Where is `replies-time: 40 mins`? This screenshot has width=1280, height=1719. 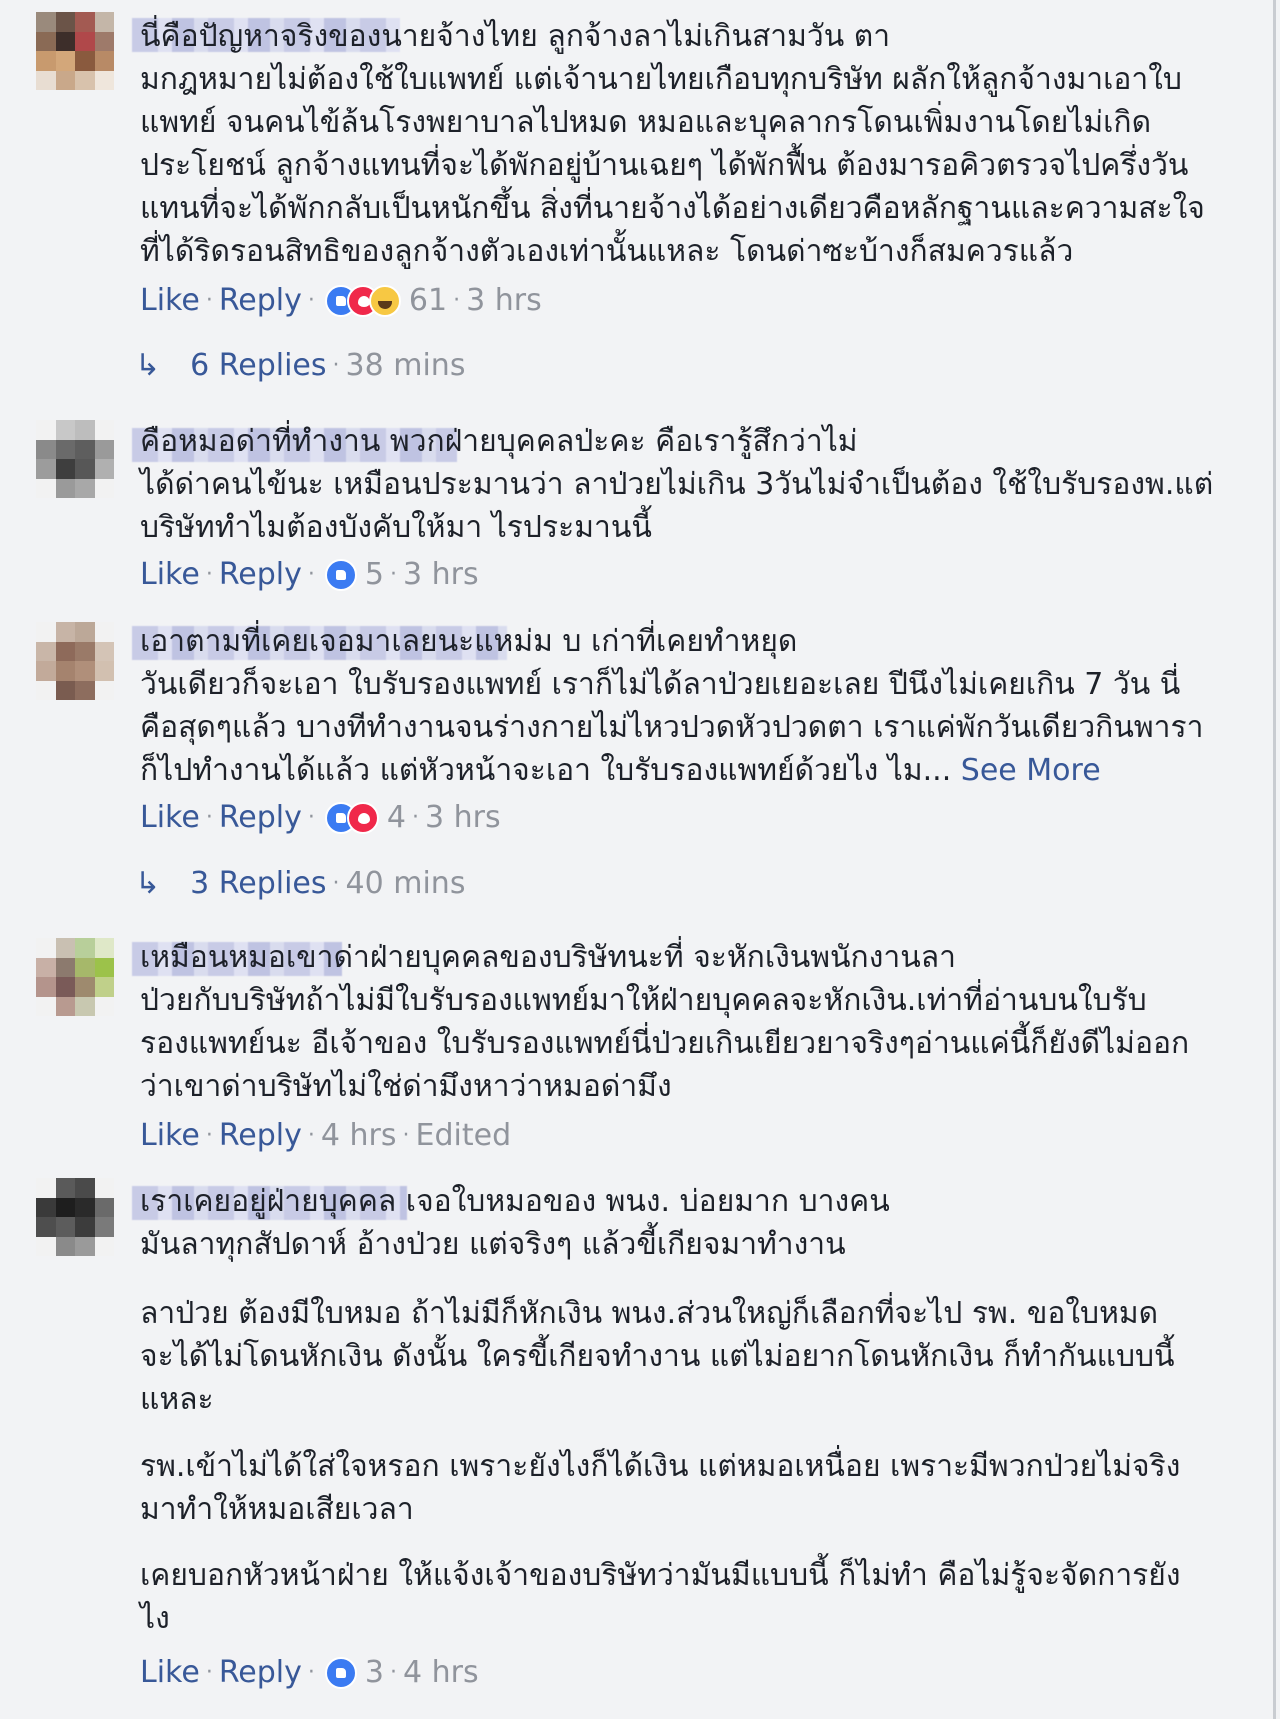 replies-time: 40 mins is located at coordinates (405, 883).